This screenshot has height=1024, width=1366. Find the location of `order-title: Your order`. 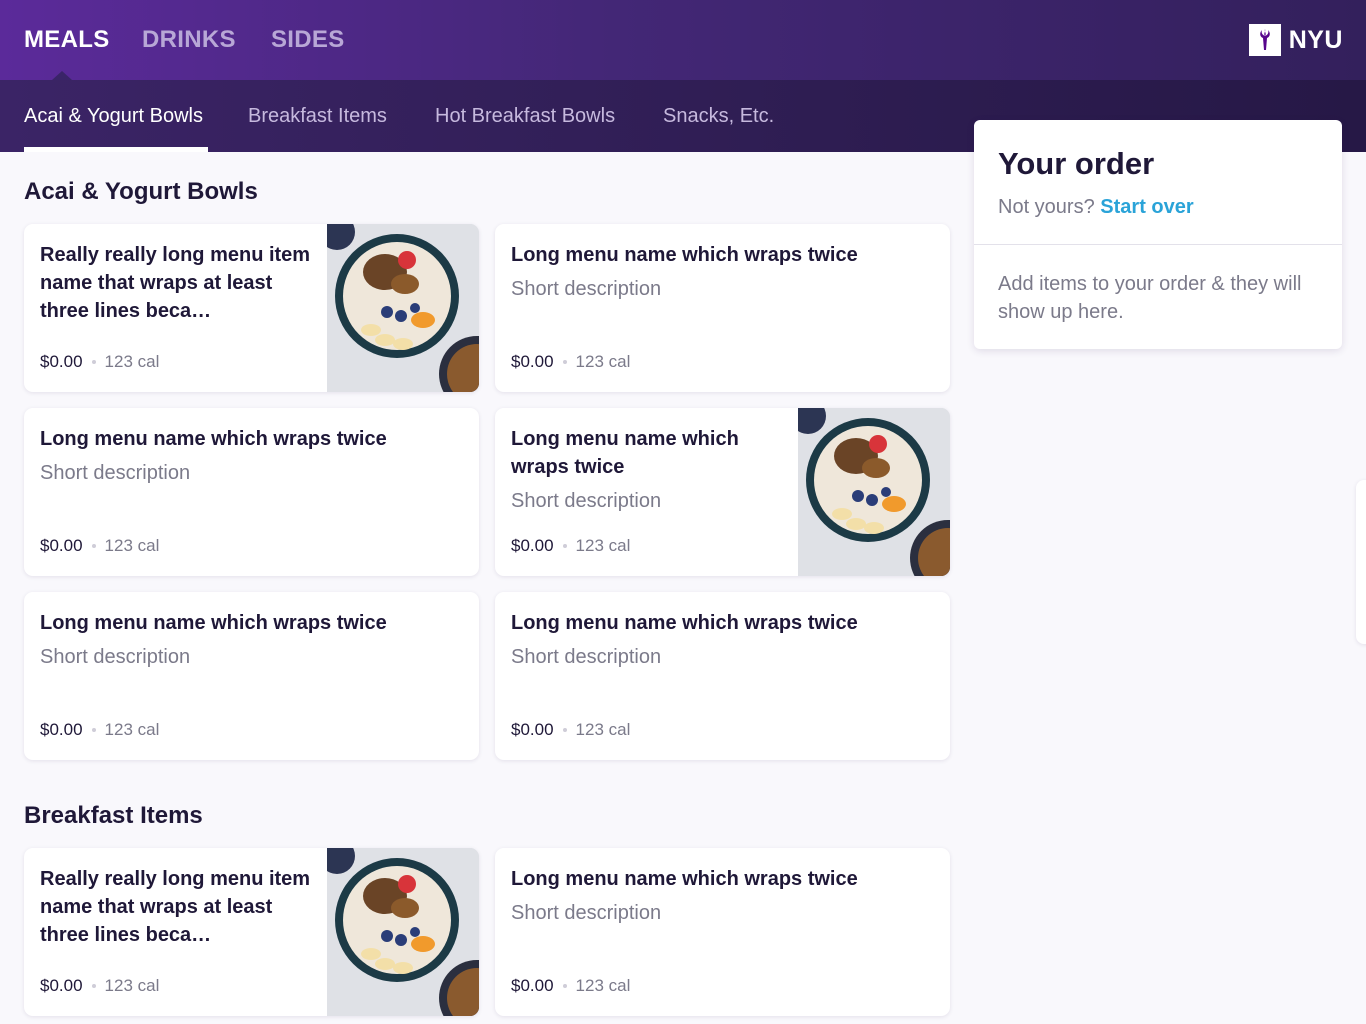

order-title: Your order is located at coordinates (1076, 163).